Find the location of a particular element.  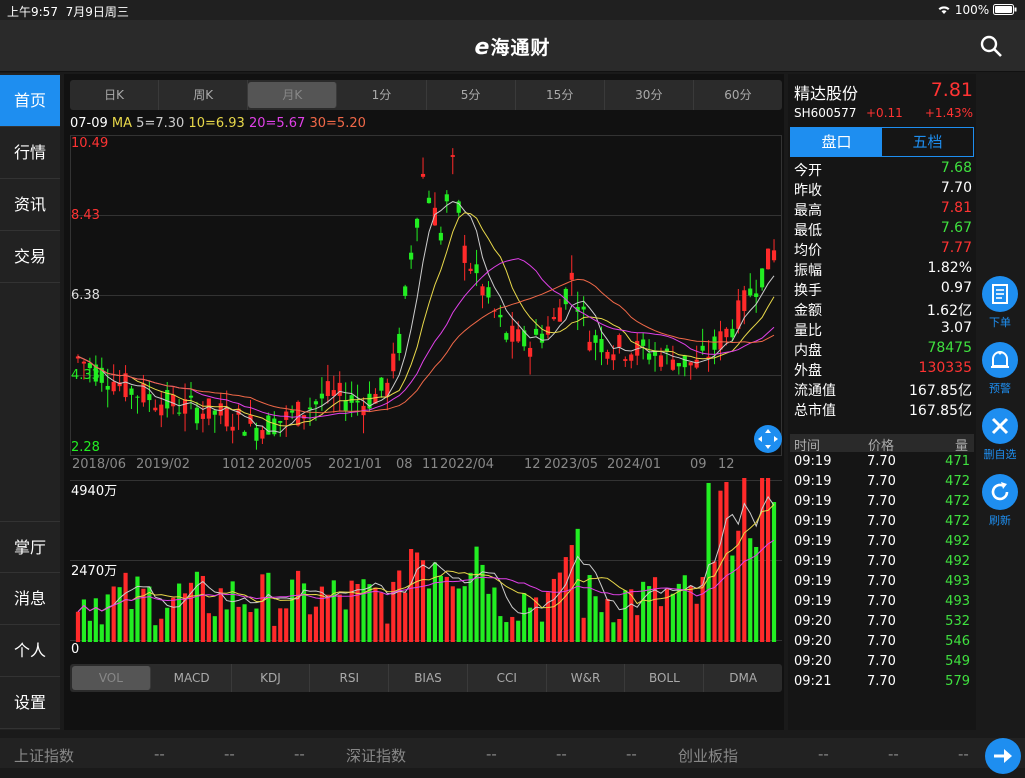

fullscreen-icon is located at coordinates (768, 439).